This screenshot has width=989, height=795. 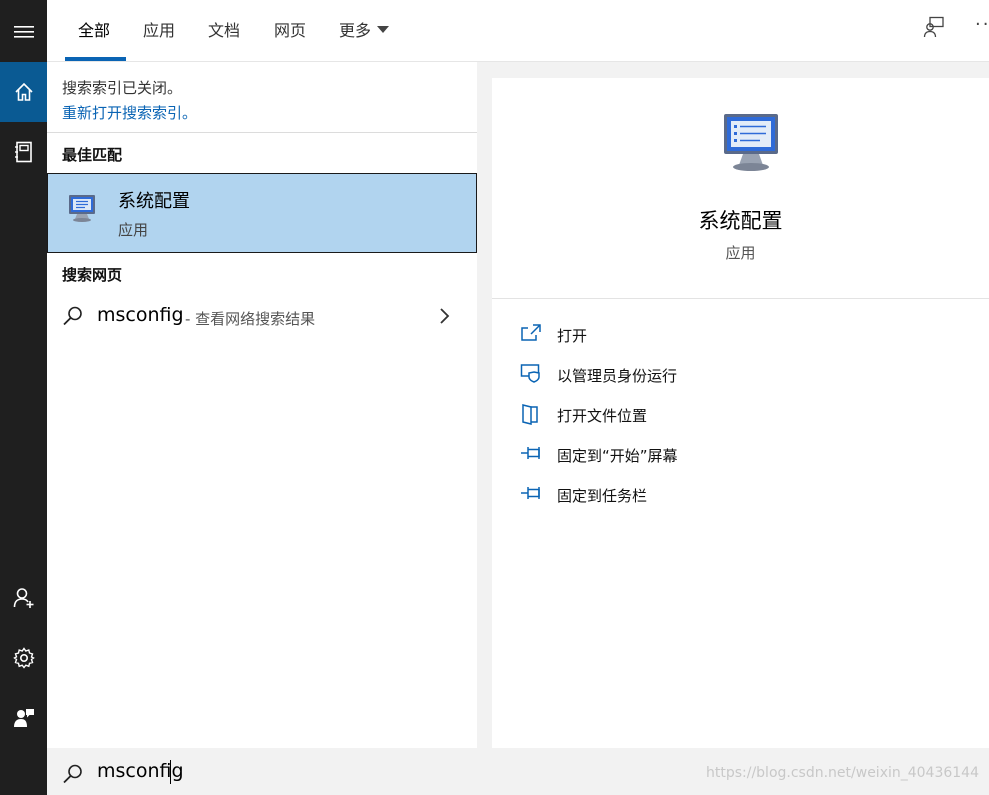 I want to click on watermark: https://blog.csdn.net/weixin_40436144, so click(x=842, y=773).